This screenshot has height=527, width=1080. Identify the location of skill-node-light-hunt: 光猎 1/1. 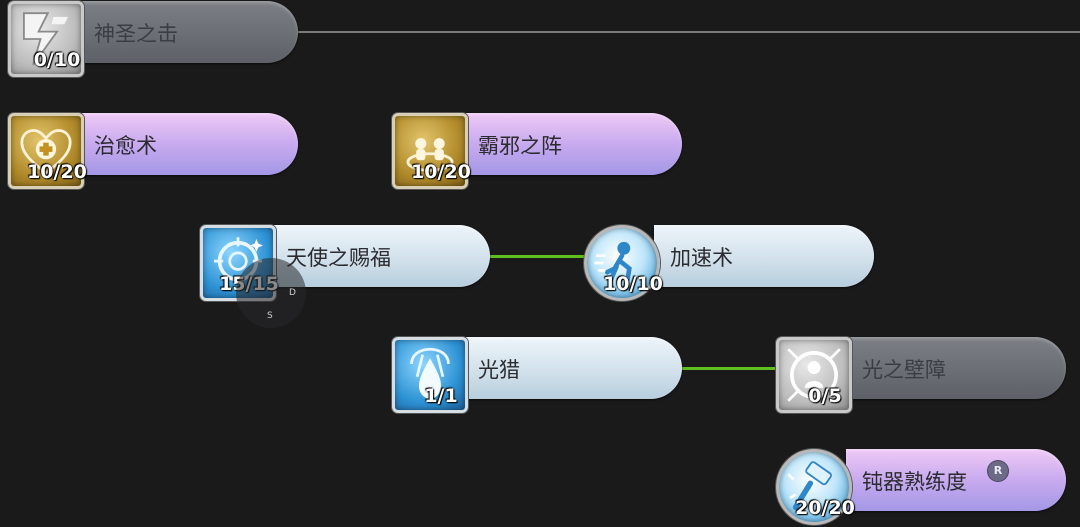
(537, 375).